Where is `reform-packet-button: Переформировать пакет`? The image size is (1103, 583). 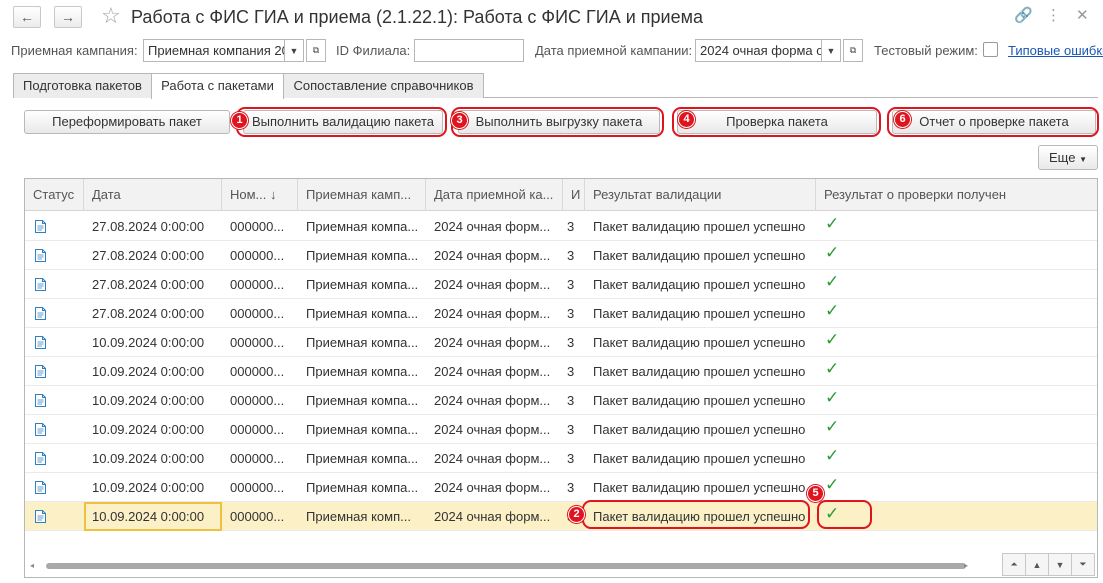 reform-packet-button: Переформировать пакет is located at coordinates (127, 122).